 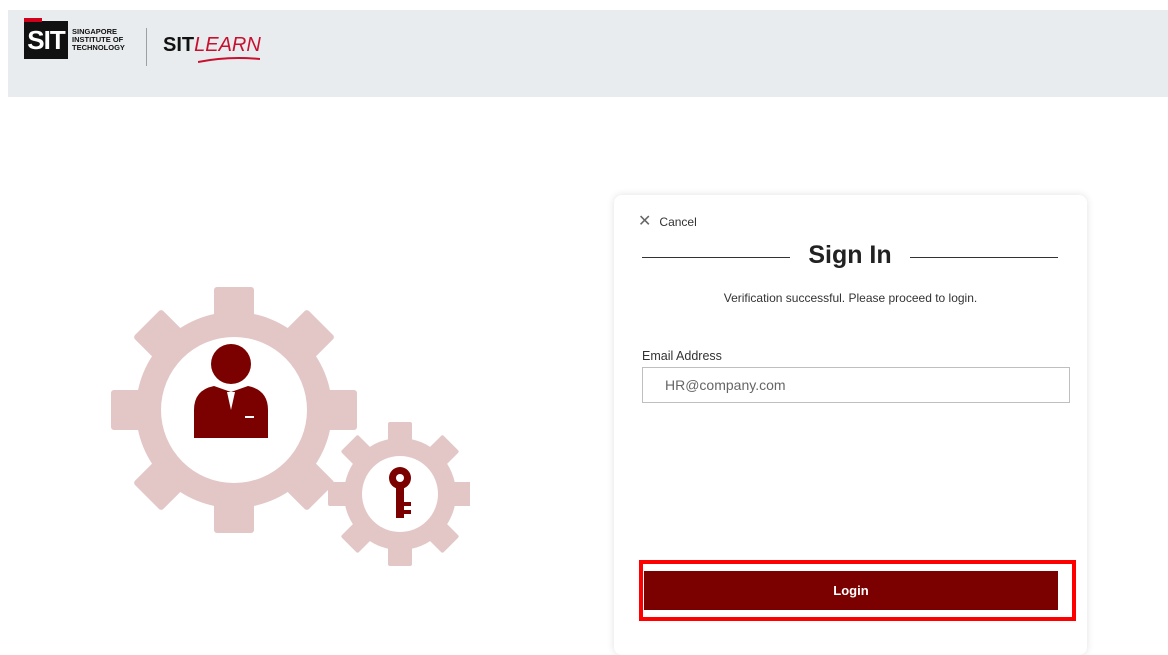 I want to click on sit-logo-line3: TECHNOLOGY, so click(x=98, y=47).